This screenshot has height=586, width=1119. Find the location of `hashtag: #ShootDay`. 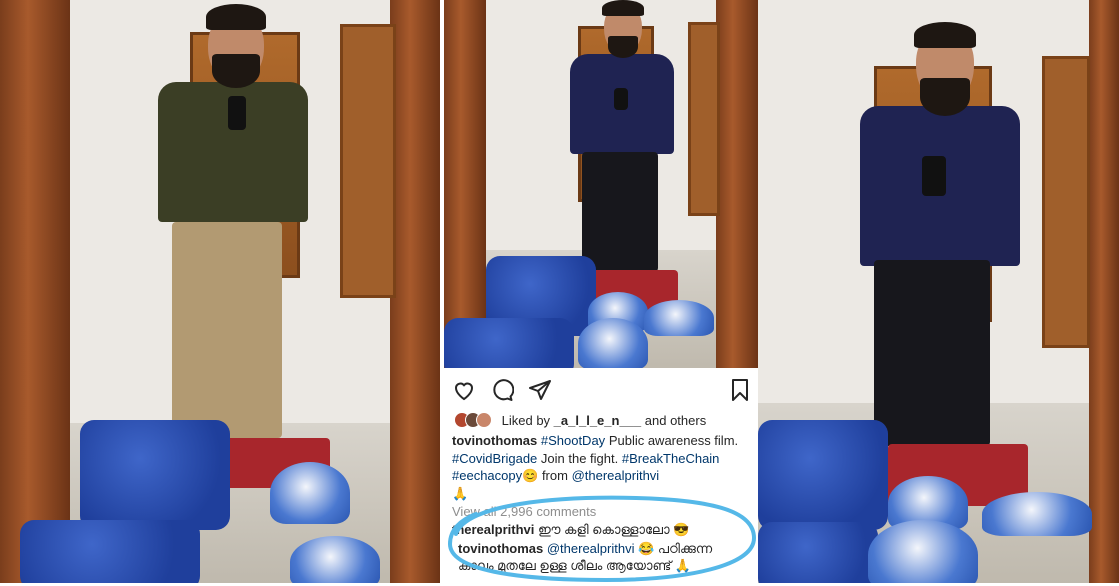

hashtag: #ShootDay is located at coordinates (573, 440).